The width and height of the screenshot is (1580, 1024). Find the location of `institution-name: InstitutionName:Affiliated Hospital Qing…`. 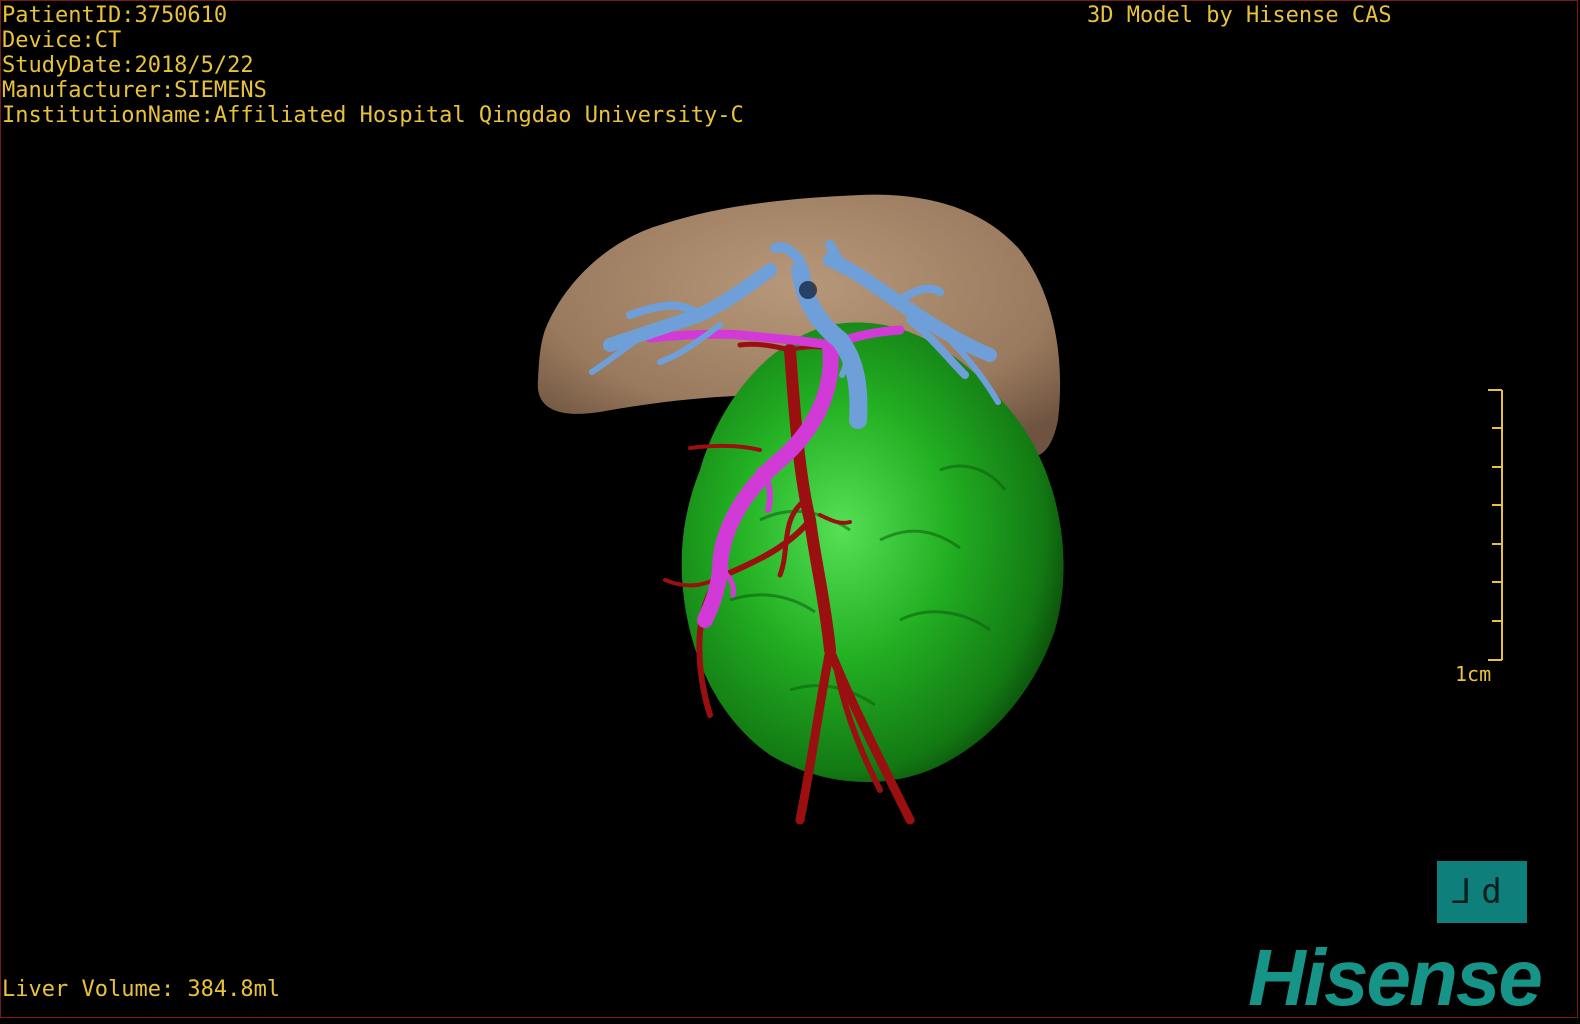

institution-name: InstitutionName:Affiliated Hospital Qing… is located at coordinates (373, 115).